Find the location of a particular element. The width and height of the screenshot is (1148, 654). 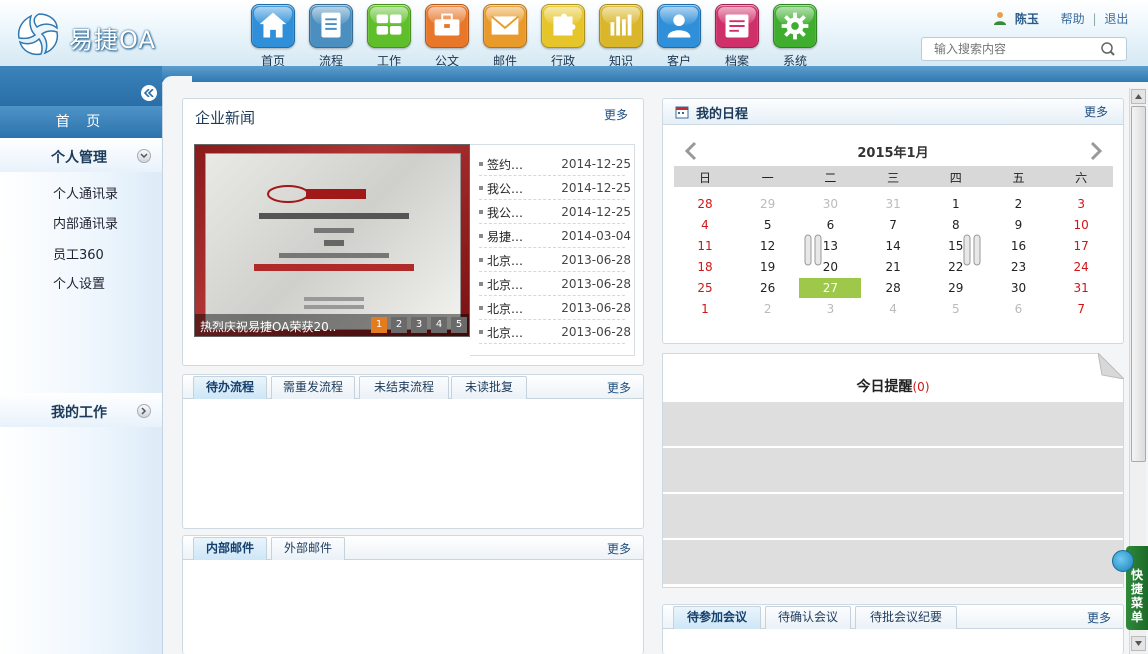

tab-meetings-to-attend: 待参加会议 is located at coordinates (717, 617).